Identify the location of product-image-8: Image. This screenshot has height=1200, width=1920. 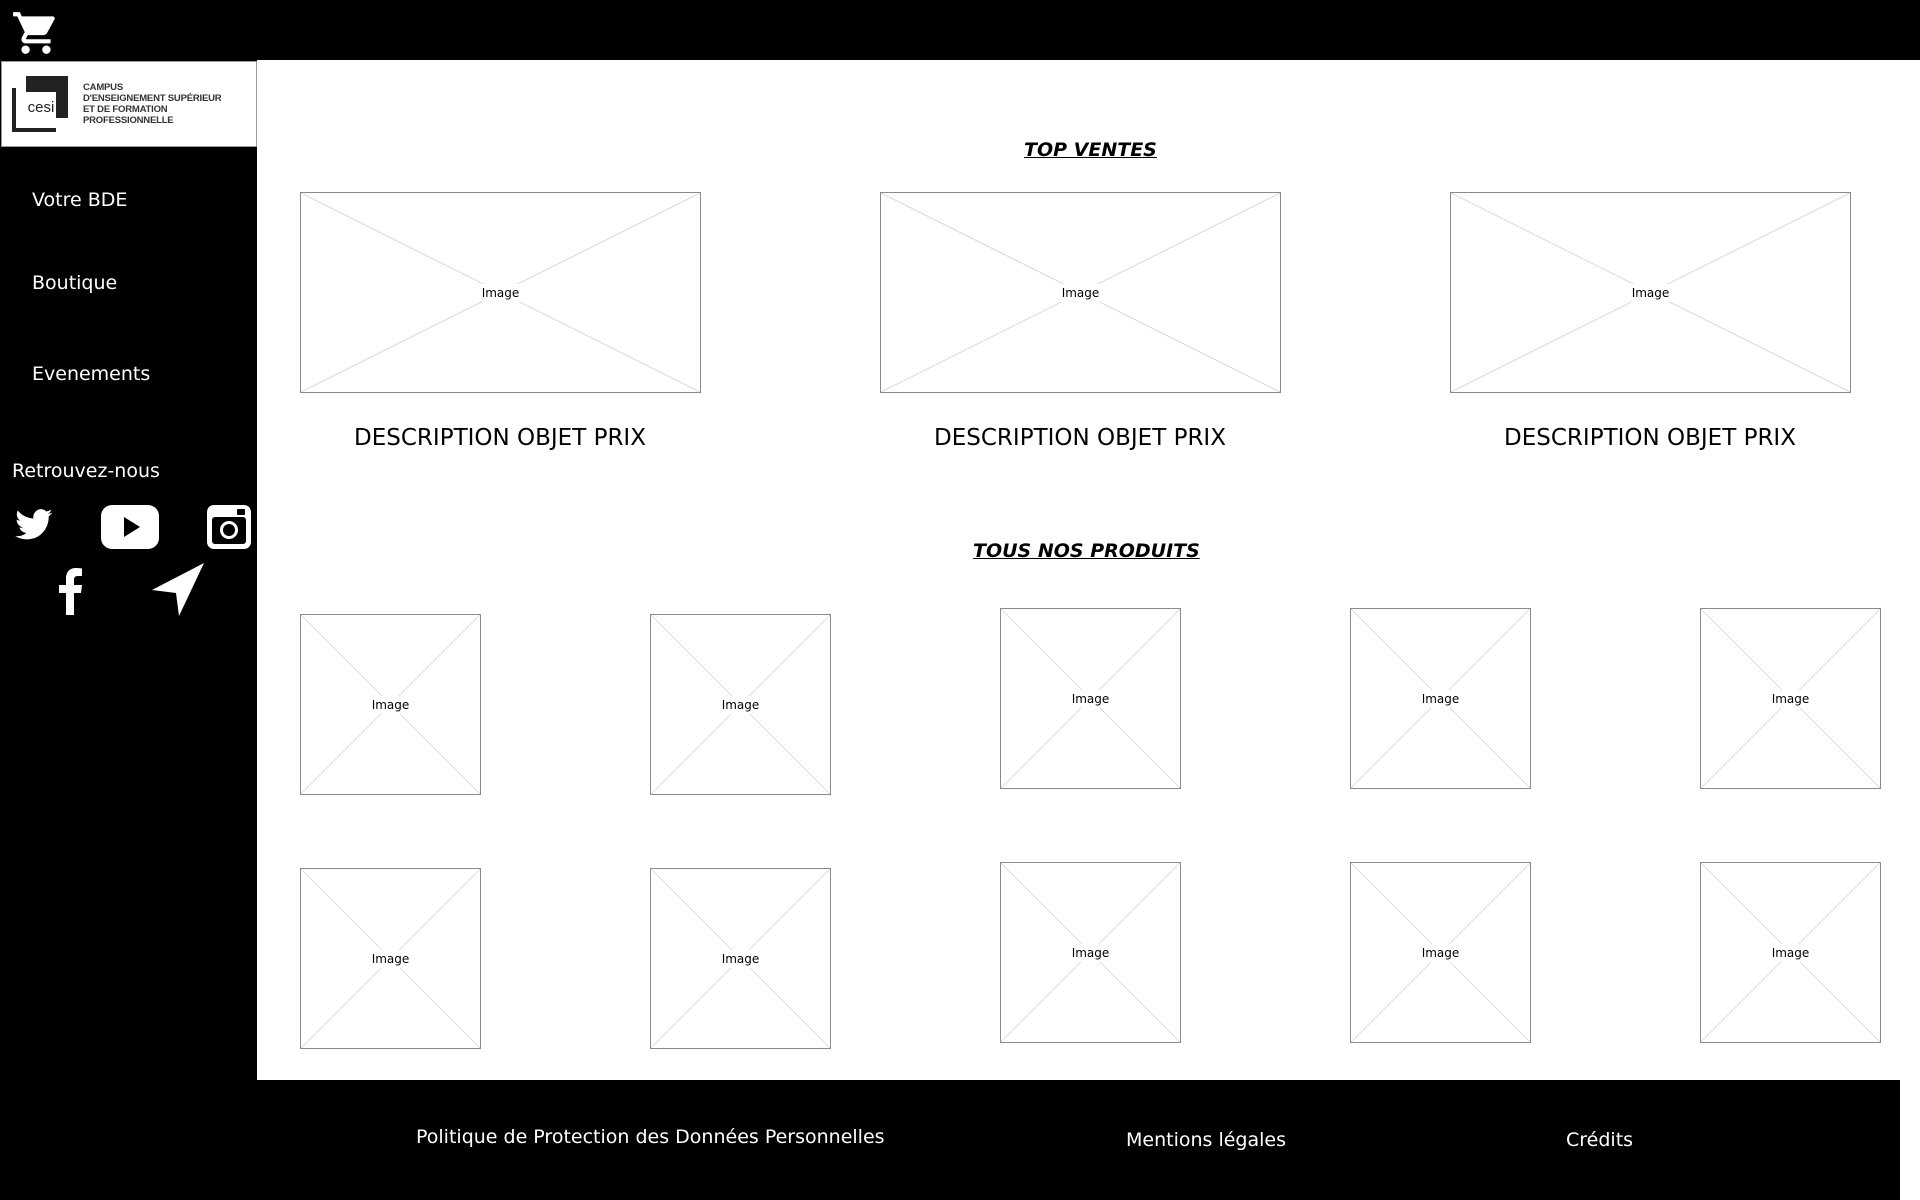
(1090, 952).